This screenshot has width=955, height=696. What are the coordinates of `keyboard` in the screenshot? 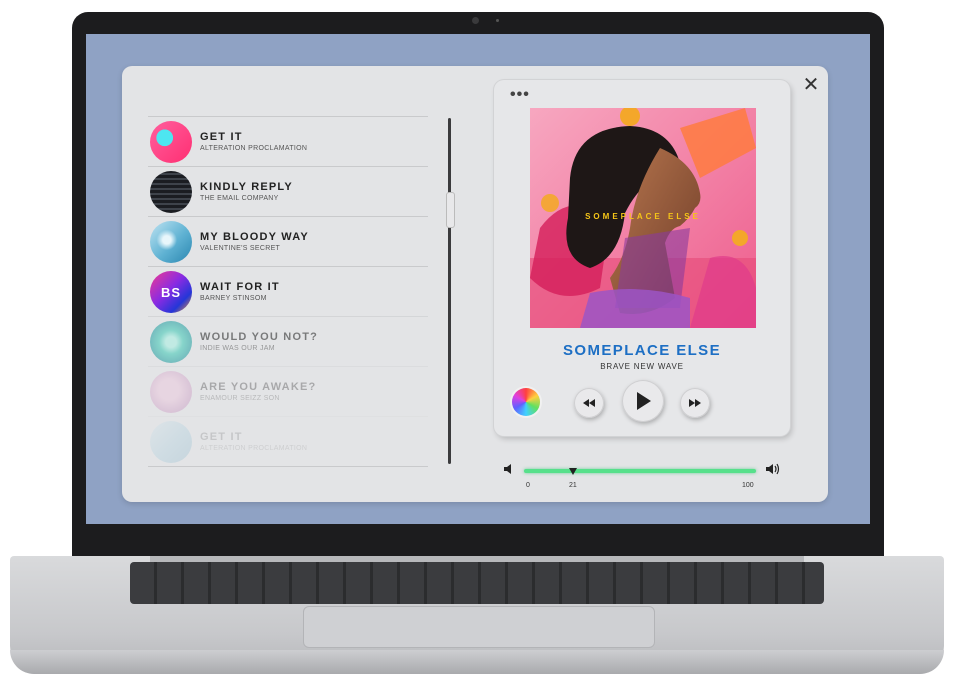 It's located at (477, 583).